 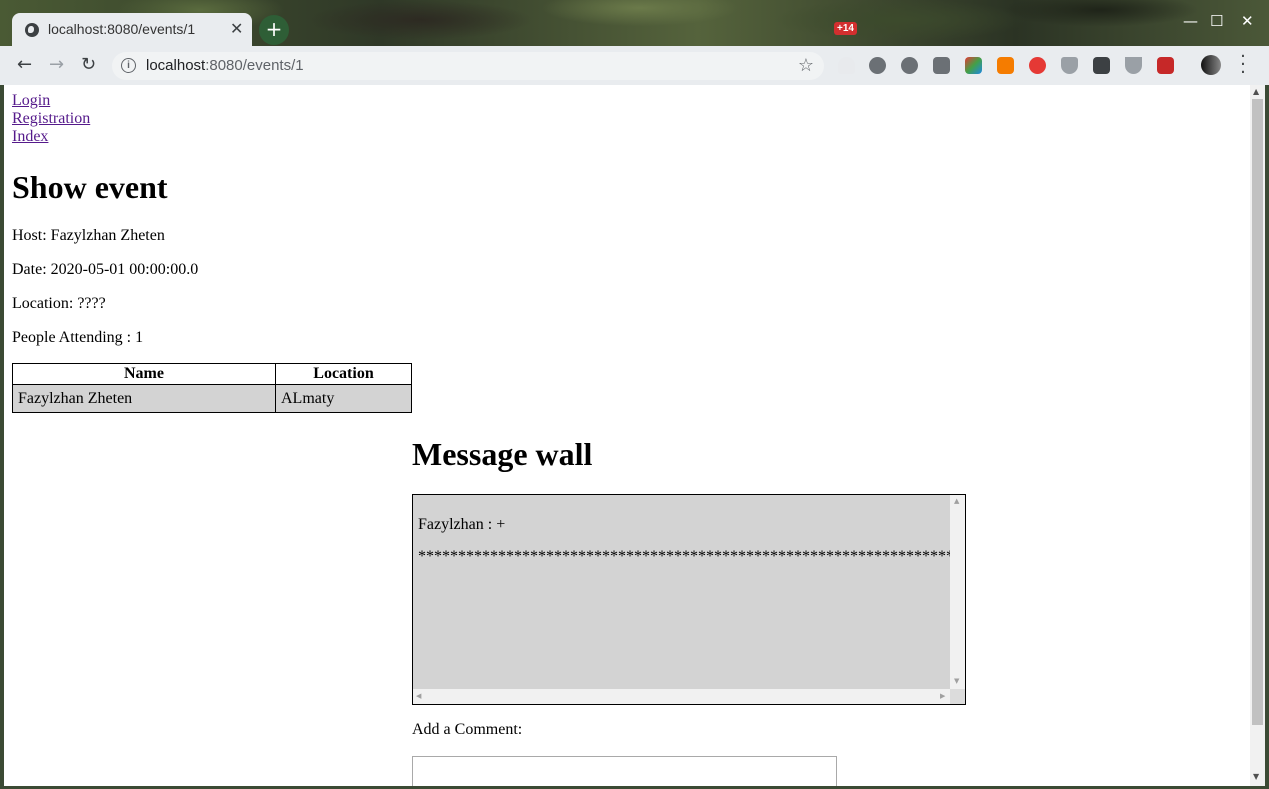 I want to click on cell-name: Fazylzhan Zheten, so click(x=144, y=398).